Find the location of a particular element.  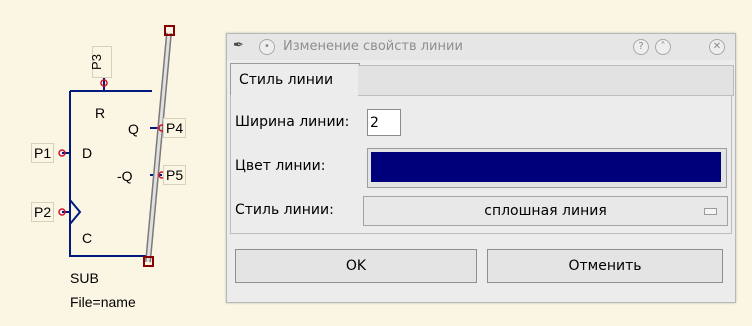

line-color-label: Цвет линии: is located at coordinates (280, 166).